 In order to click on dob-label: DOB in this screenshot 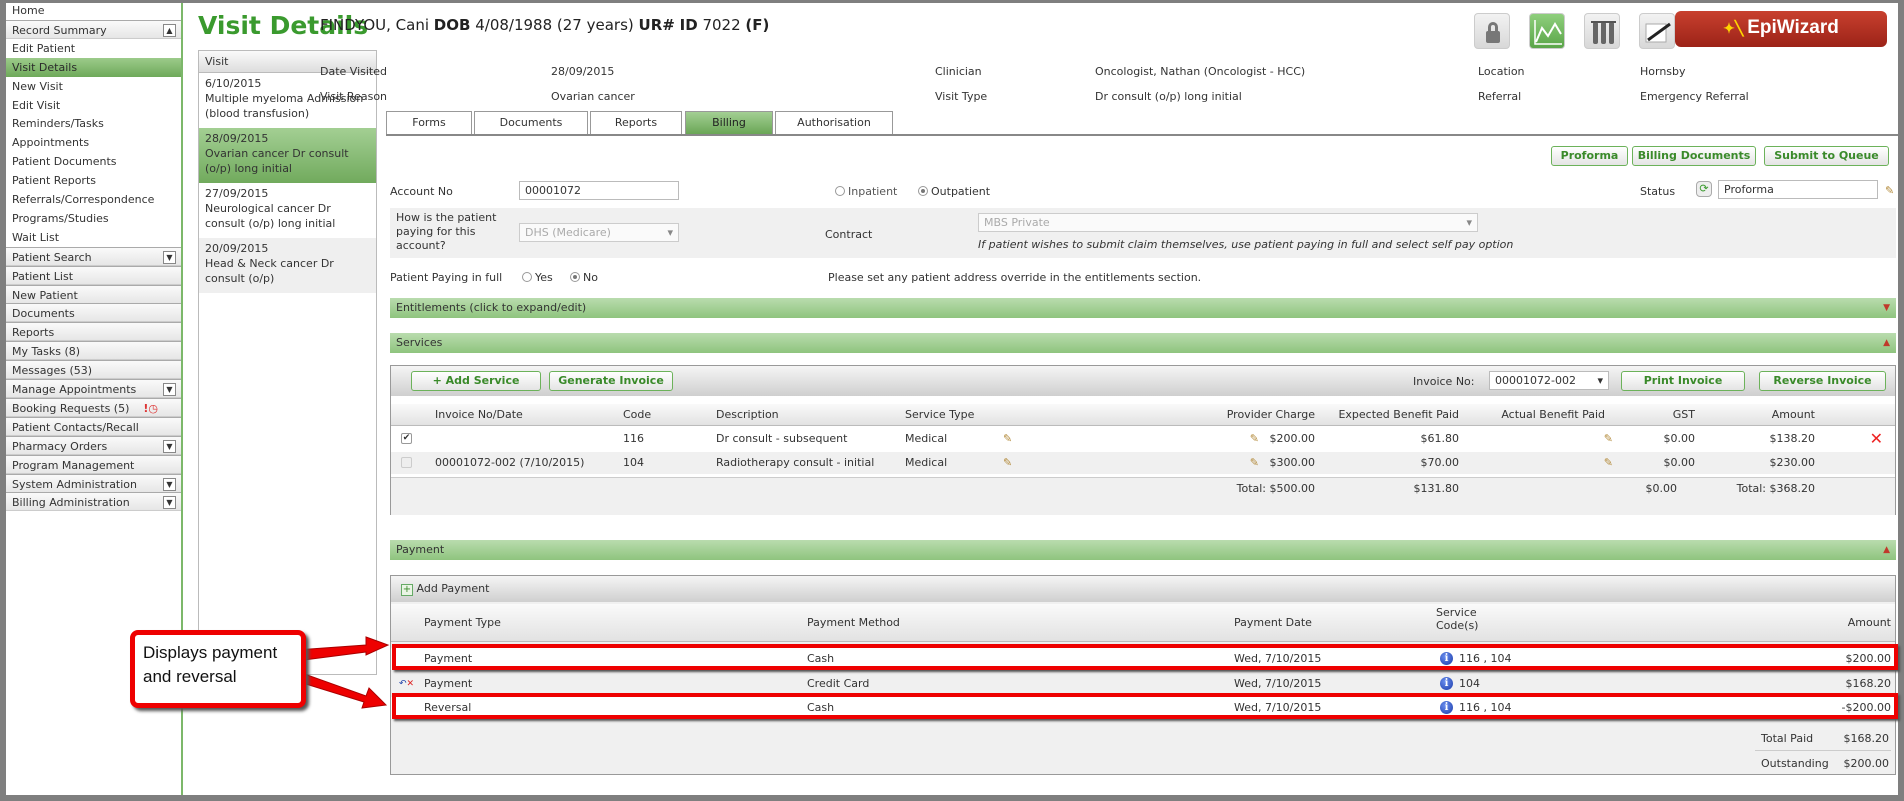, I will do `click(452, 25)`.